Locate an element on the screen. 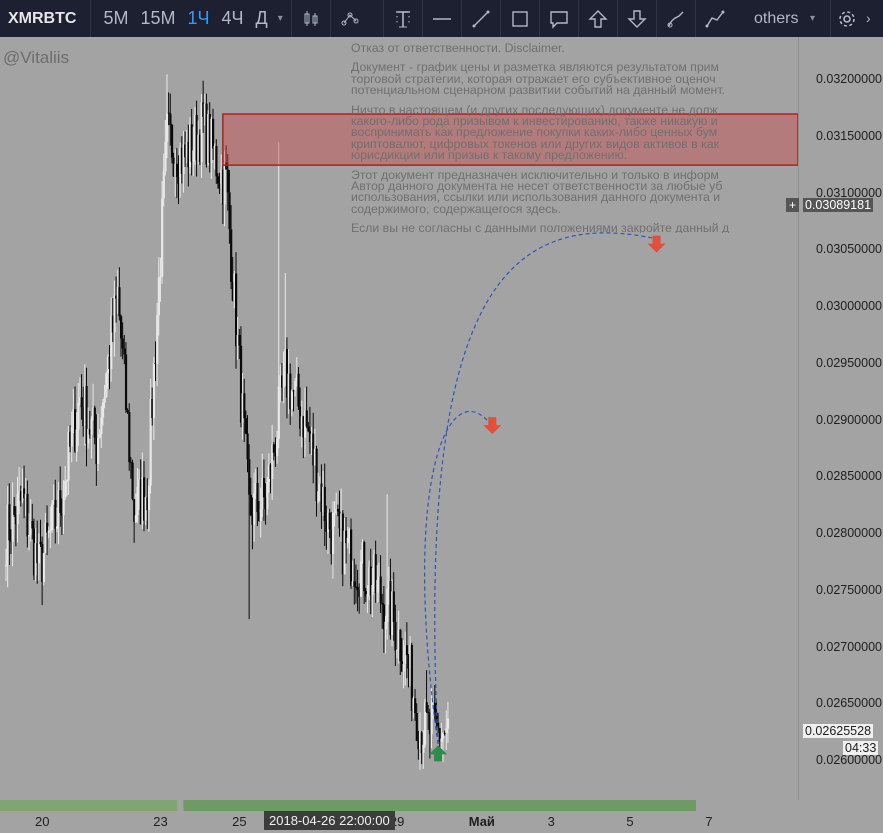  price-tick-label: 0.02900000 is located at coordinates (848, 419).